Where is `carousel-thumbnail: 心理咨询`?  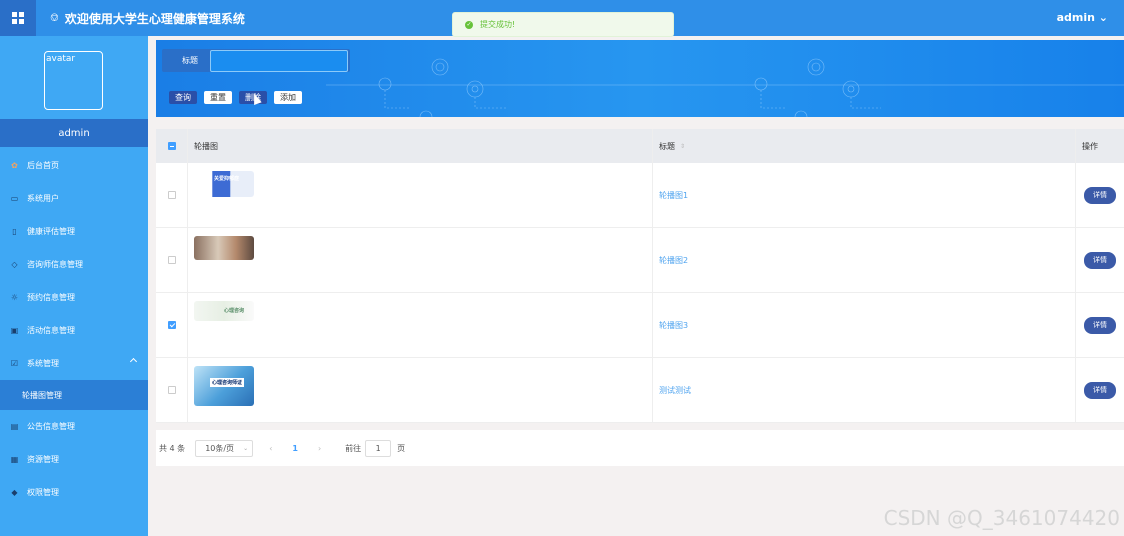 carousel-thumbnail: 心理咨询 is located at coordinates (224, 311).